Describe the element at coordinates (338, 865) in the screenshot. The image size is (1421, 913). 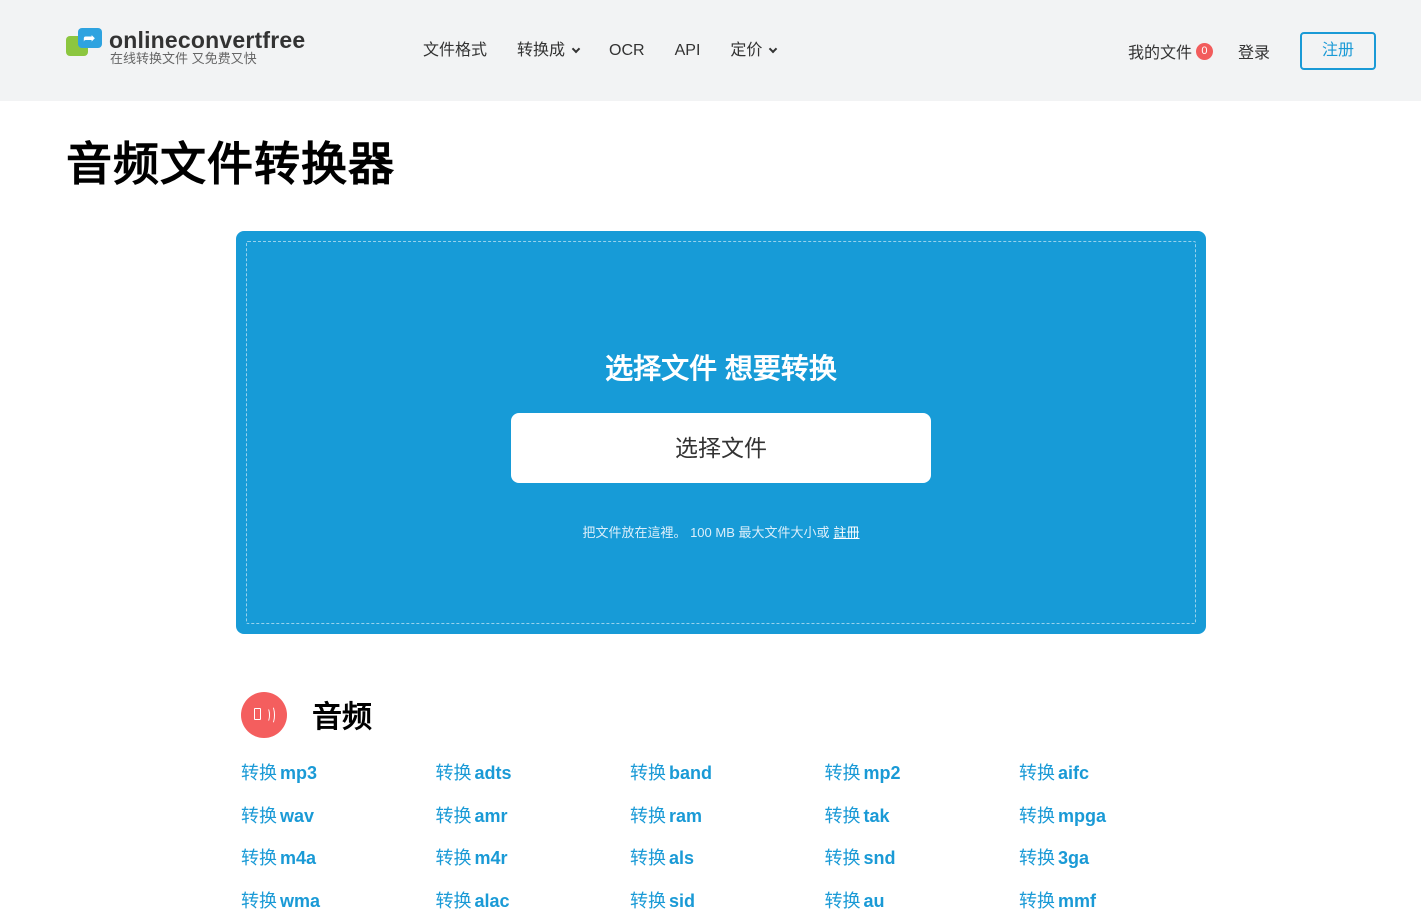
I see `convert-m4a-link: 转换 m4a` at that location.